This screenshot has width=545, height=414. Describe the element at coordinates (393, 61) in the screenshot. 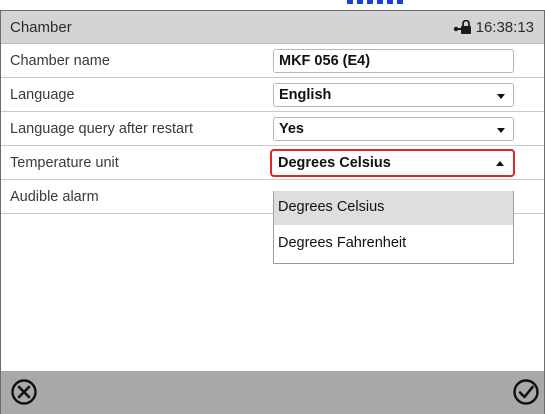

I see `chamber-name-field: MKF 056 (E4)` at that location.